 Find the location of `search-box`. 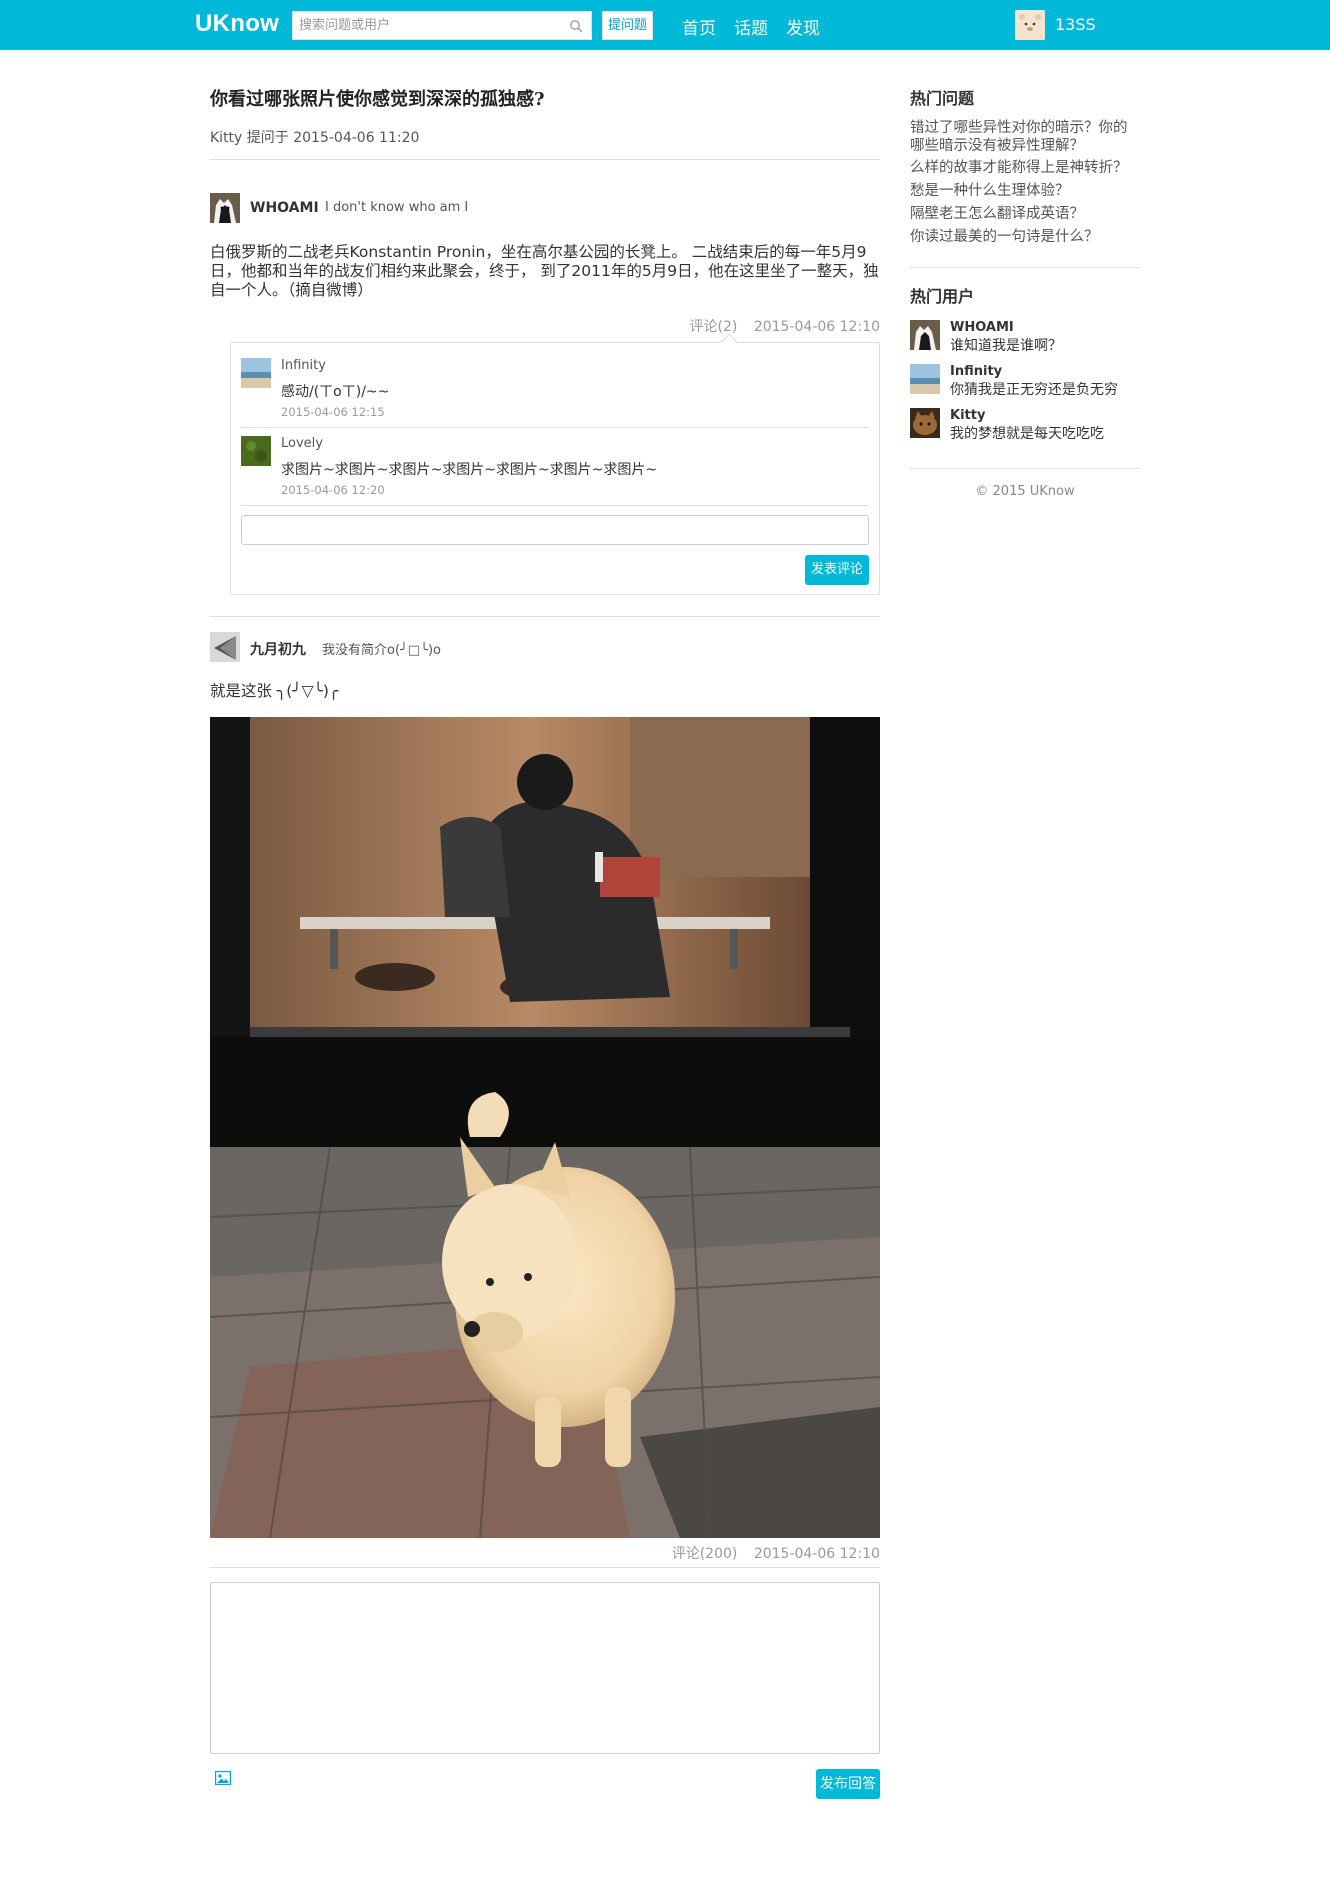

search-box is located at coordinates (442, 25).